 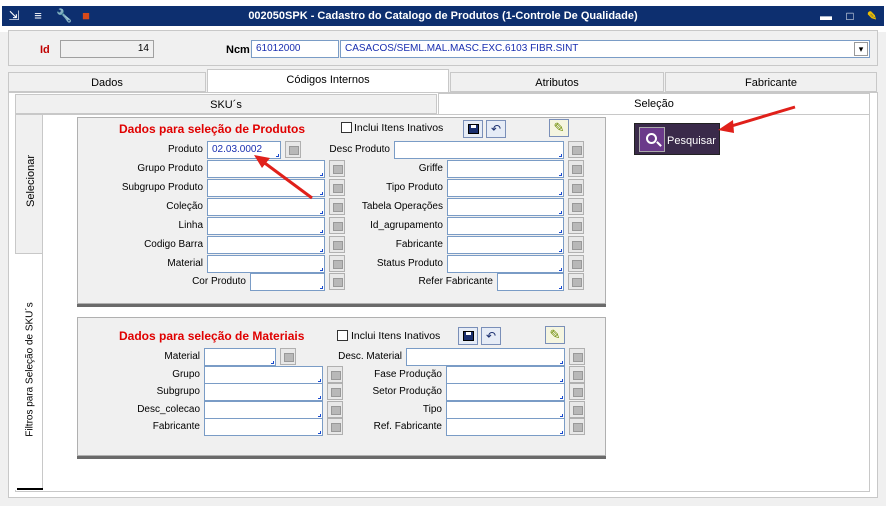 I want to click on side-tab-indicator, so click(x=30, y=489).